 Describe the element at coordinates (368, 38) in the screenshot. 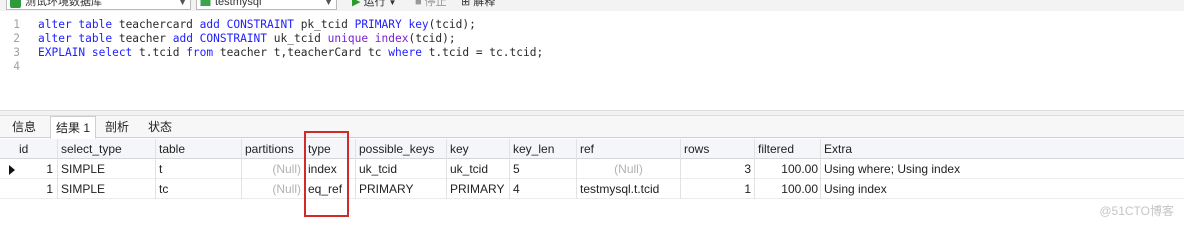

I see `sql-function: unique index` at that location.